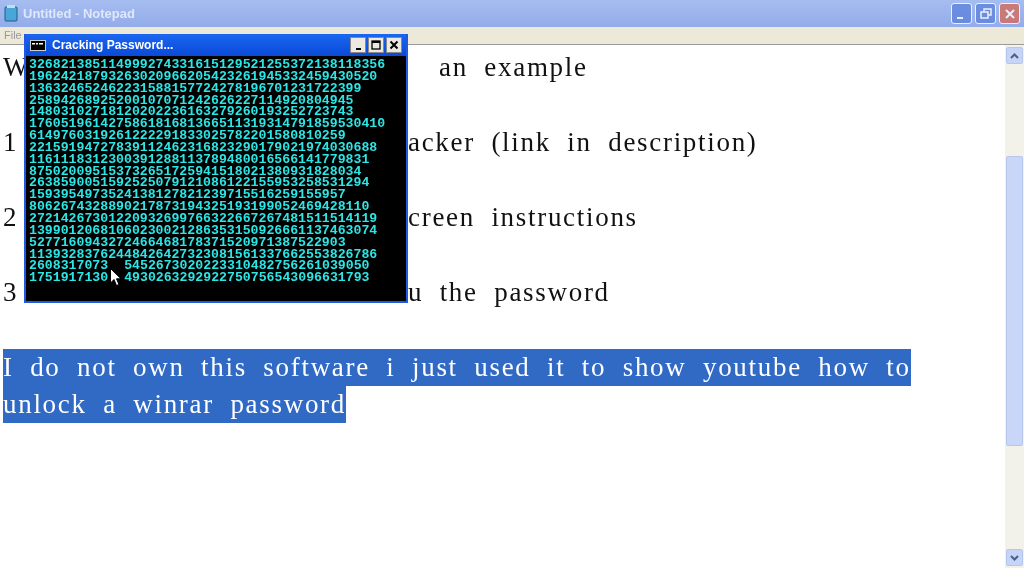 This screenshot has width=1024, height=568. What do you see at coordinates (11, 142) in the screenshot?
I see `text-line: 1` at bounding box center [11, 142].